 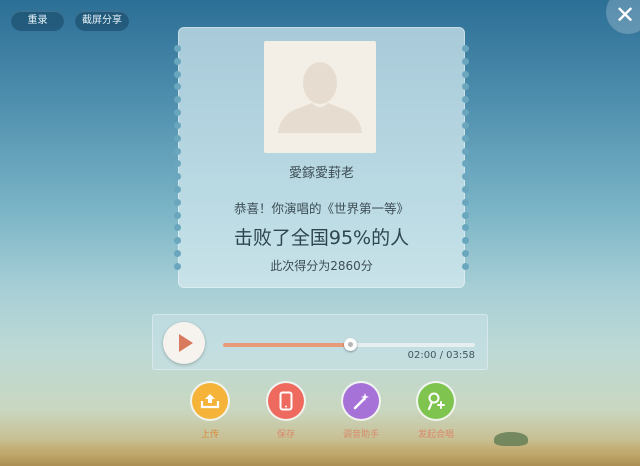 I want to click on progress-knob, so click(x=350, y=344).